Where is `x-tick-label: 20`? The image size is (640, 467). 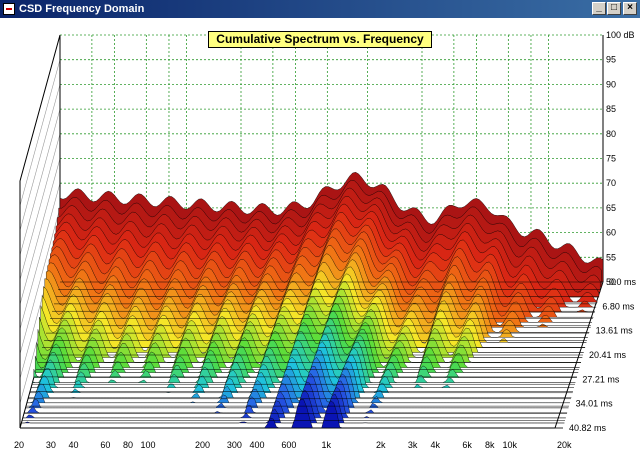
x-tick-label: 20 is located at coordinates (19, 445).